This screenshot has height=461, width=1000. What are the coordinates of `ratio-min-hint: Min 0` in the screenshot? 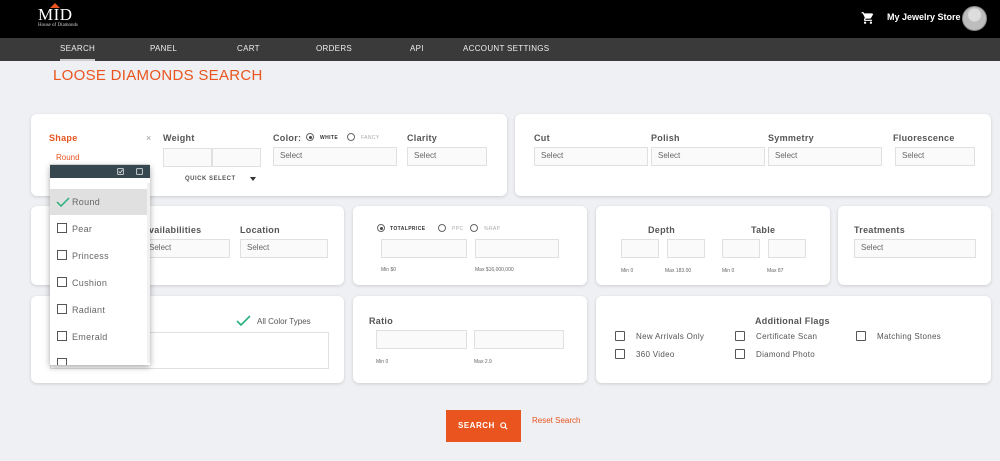 It's located at (382, 362).